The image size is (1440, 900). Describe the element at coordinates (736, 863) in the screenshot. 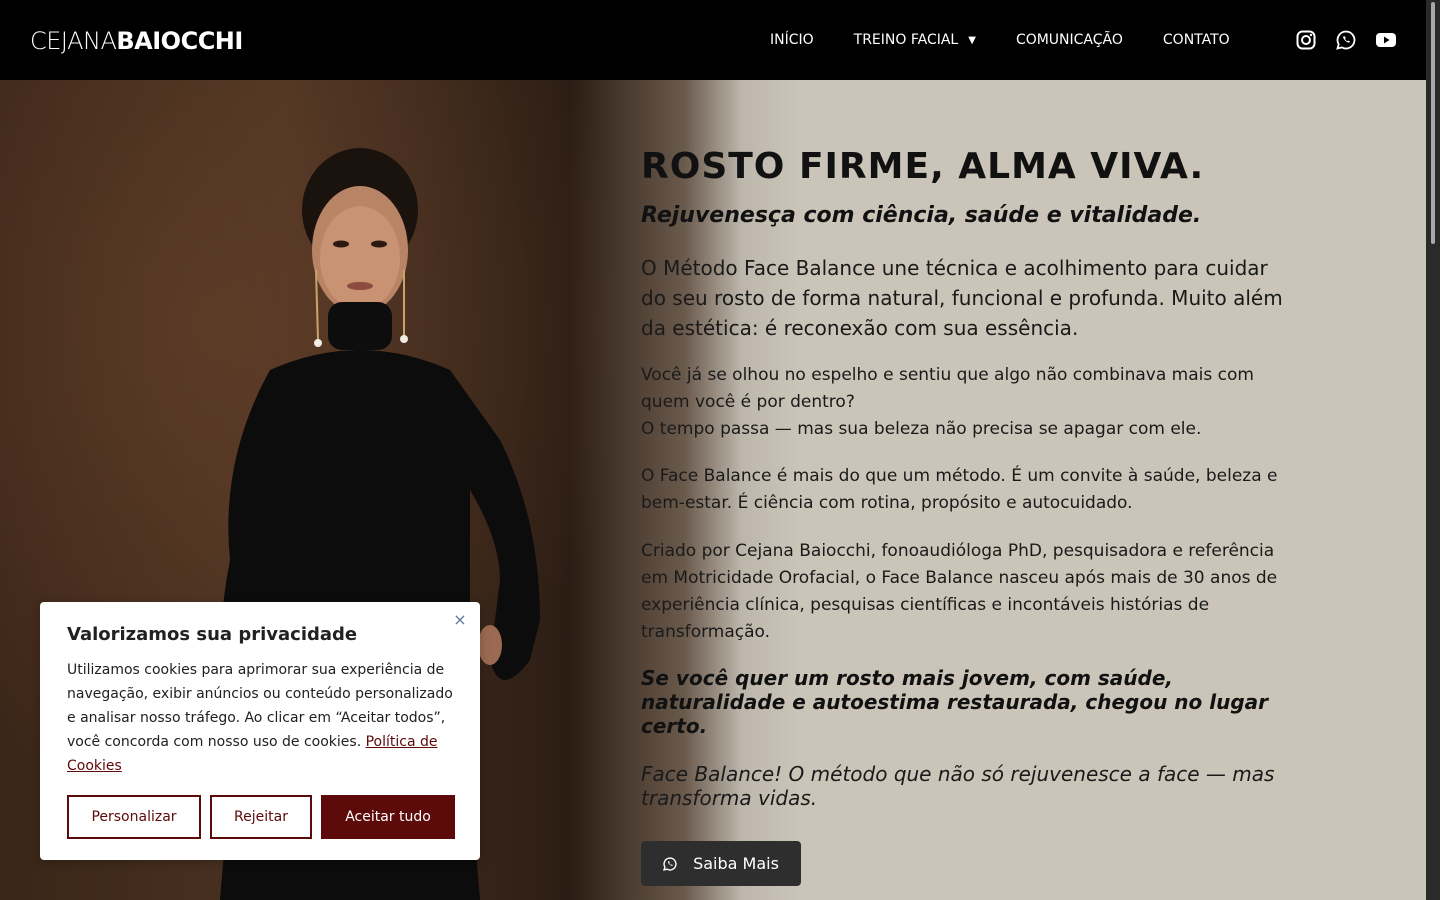

I see `button-label: Saiba Mais` at that location.